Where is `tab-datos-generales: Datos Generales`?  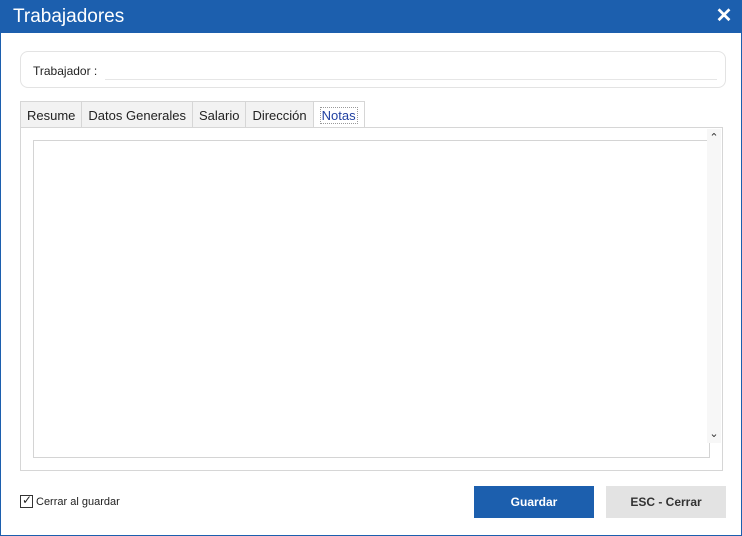
tab-datos-generales: Datos Generales is located at coordinates (137, 114).